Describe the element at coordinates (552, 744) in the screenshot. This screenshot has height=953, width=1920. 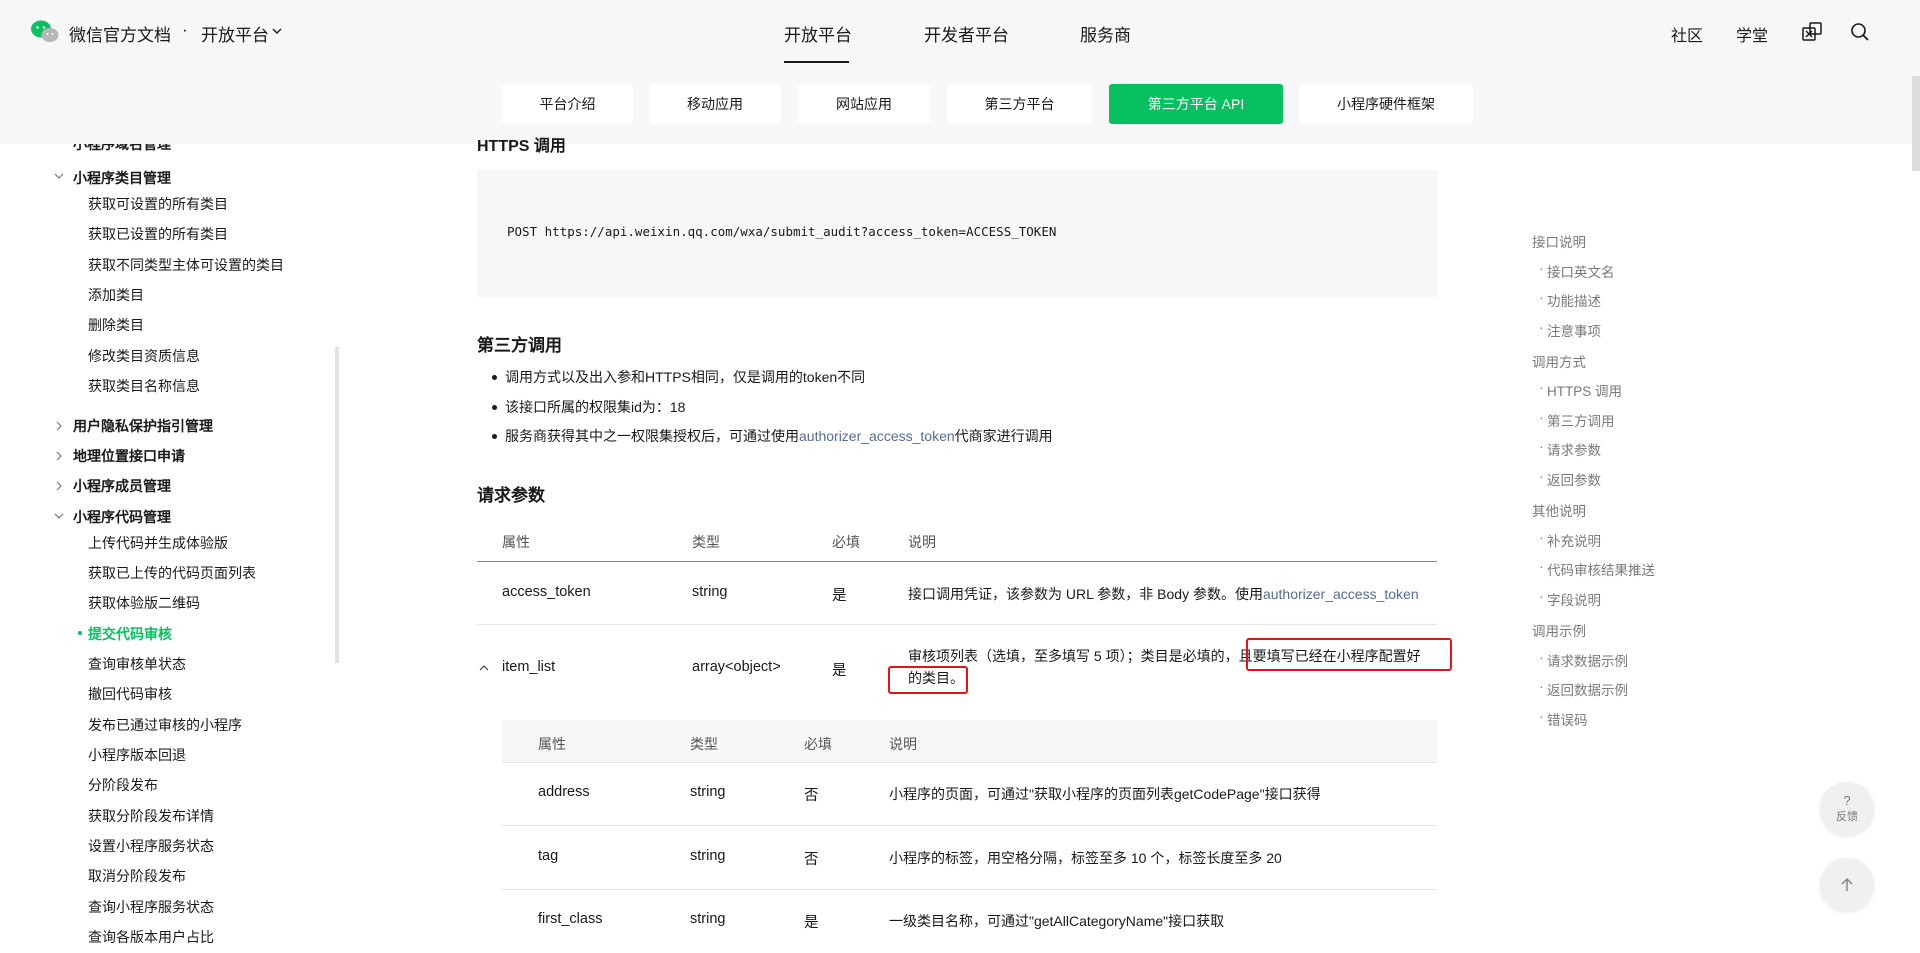
I see `nested-header-name: 属性` at that location.